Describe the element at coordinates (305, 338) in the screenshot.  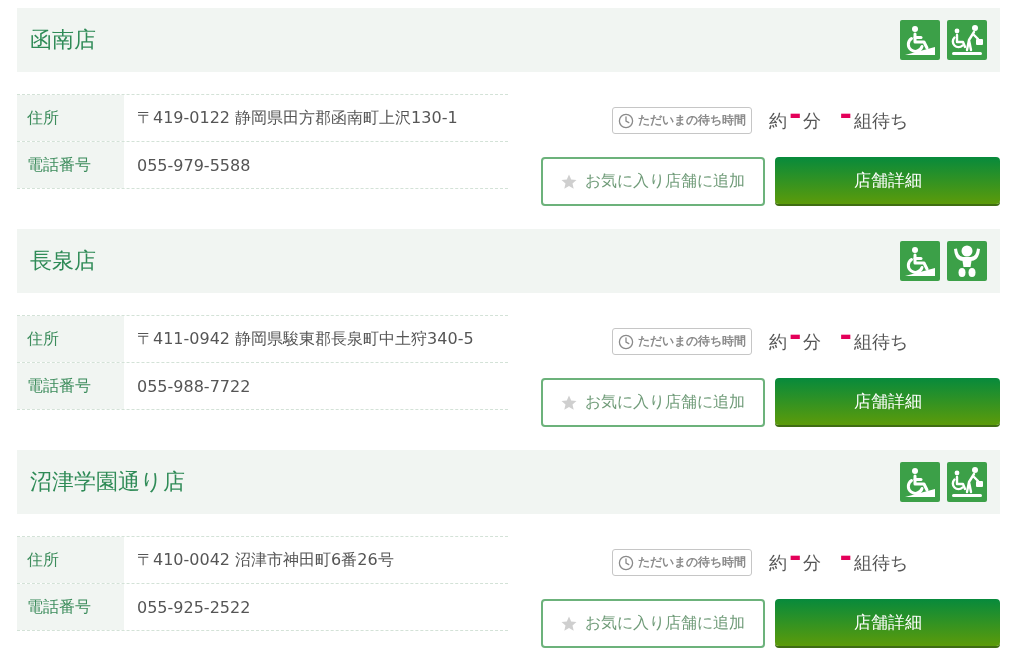
I see `info-value-cell-text: 〒411-0942 静岡県駿東郡長泉町中土狩340-5` at that location.